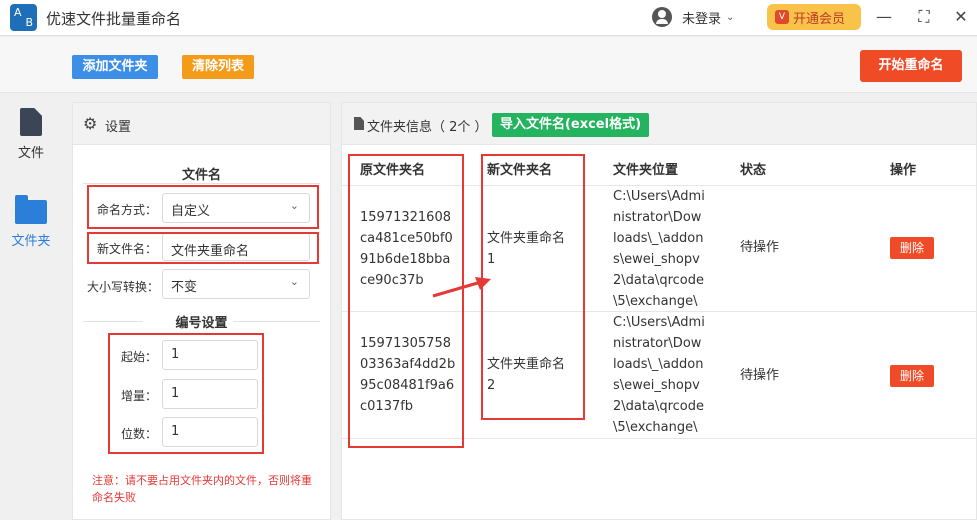  I want to click on app-title: 优速文件批量重命名, so click(114, 19).